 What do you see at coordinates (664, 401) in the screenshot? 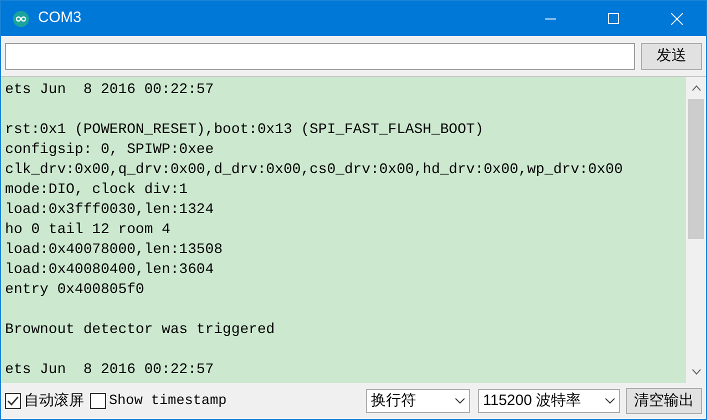
I see `clear-output-button: 清空输出` at bounding box center [664, 401].